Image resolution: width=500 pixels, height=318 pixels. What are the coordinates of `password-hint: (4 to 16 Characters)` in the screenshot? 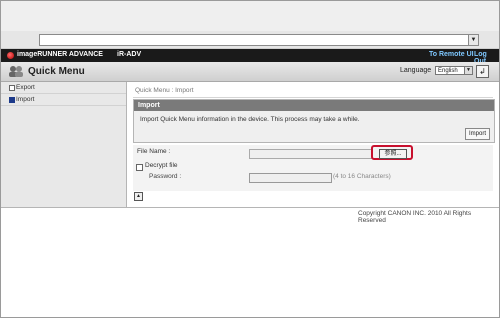 It's located at (362, 176).